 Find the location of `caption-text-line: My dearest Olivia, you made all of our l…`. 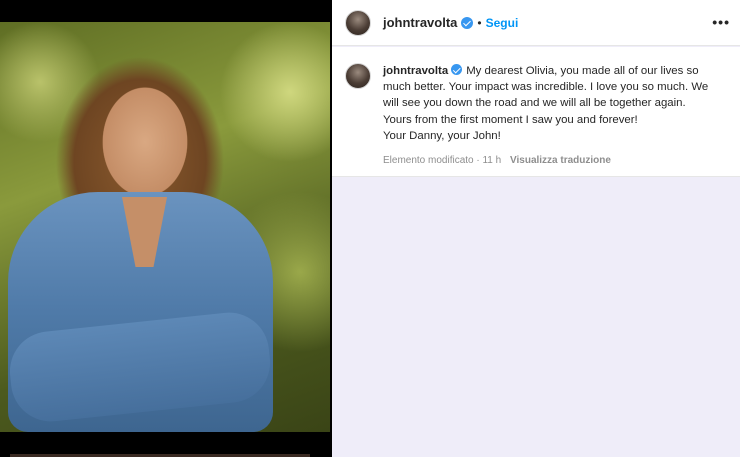

caption-text-line: My dearest Olivia, you made all of our l… is located at coordinates (582, 71).